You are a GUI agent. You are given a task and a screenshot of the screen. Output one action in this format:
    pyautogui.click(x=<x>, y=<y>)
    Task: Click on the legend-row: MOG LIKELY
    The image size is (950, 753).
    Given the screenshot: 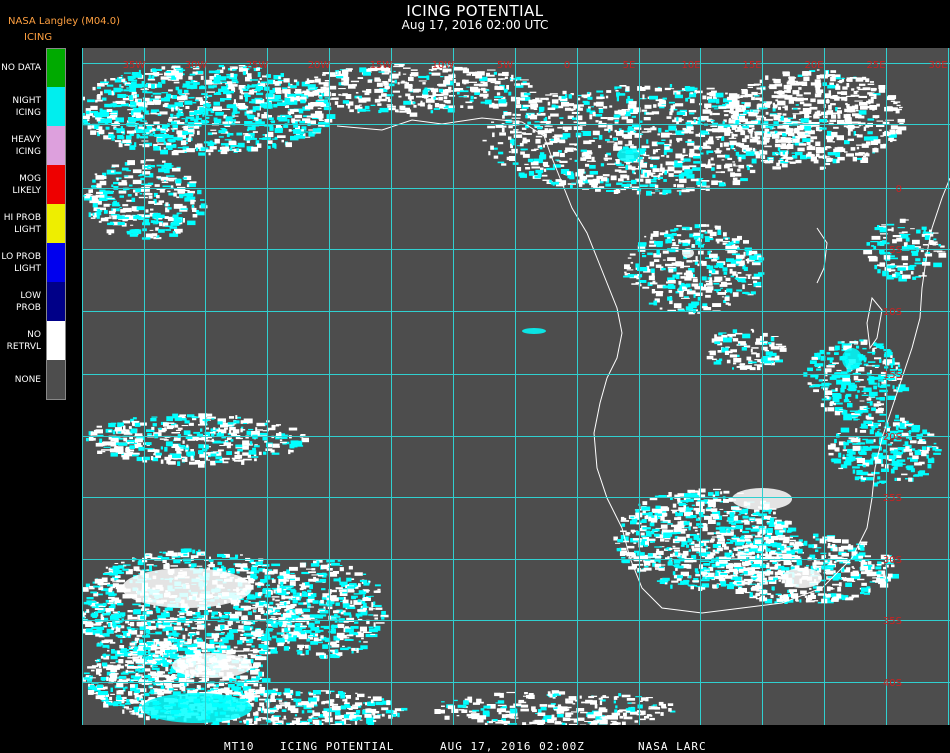 What is the action you would take?
    pyautogui.click(x=33, y=184)
    